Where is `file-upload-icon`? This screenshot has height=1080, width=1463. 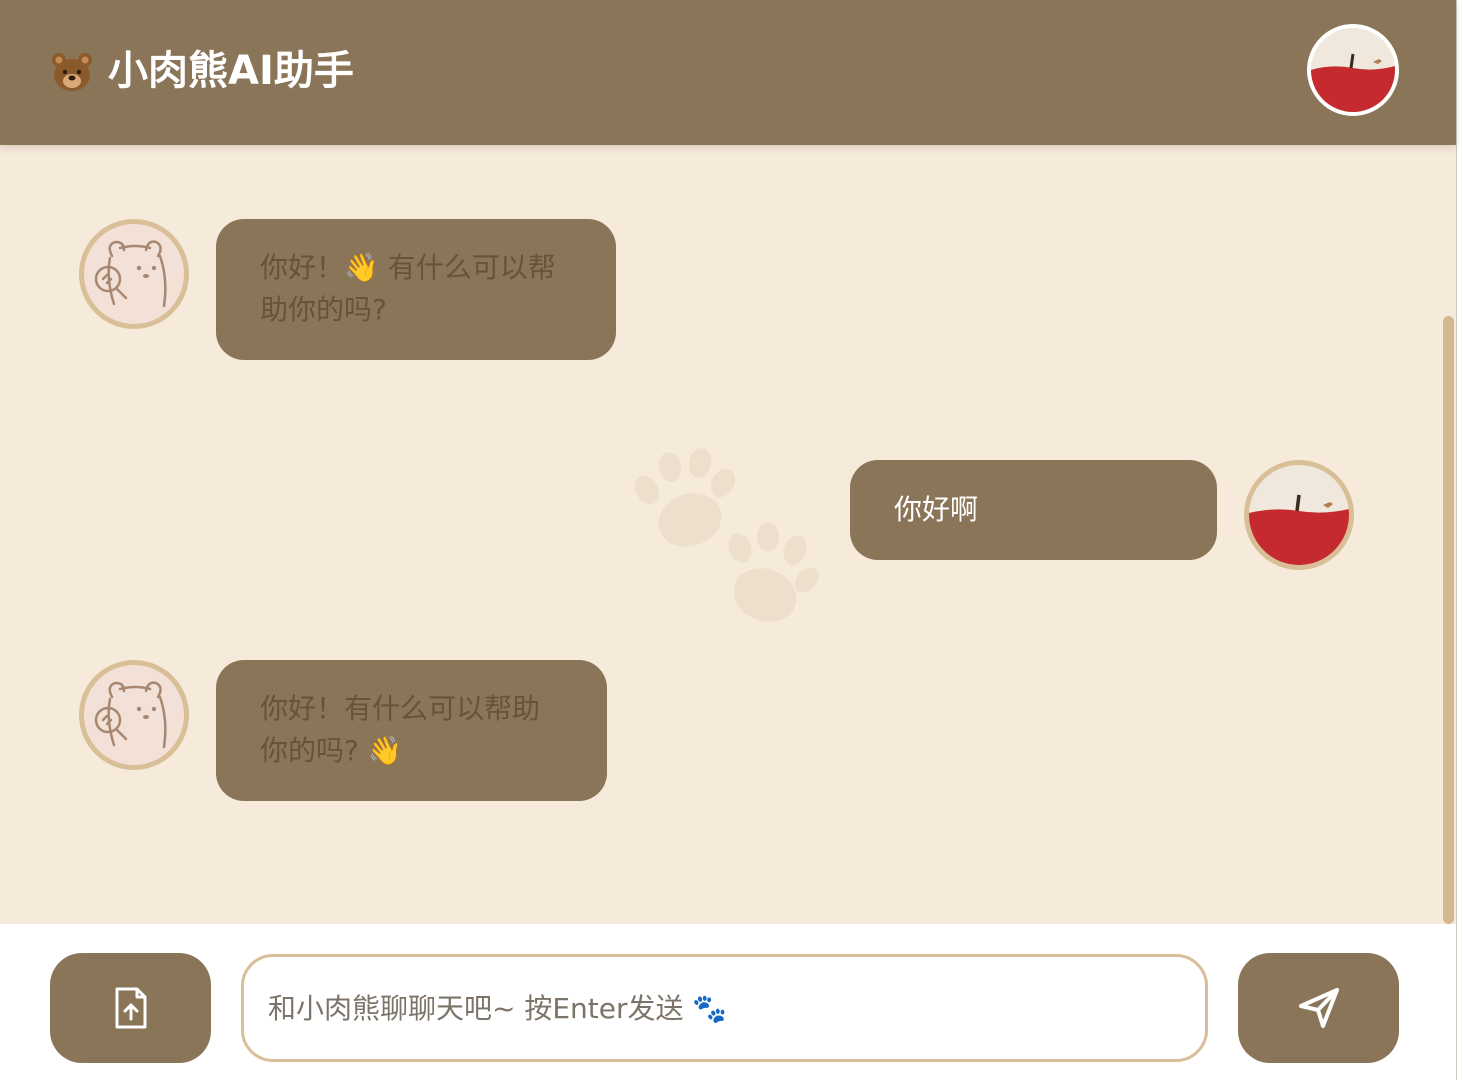
file-upload-icon is located at coordinates (130, 1008).